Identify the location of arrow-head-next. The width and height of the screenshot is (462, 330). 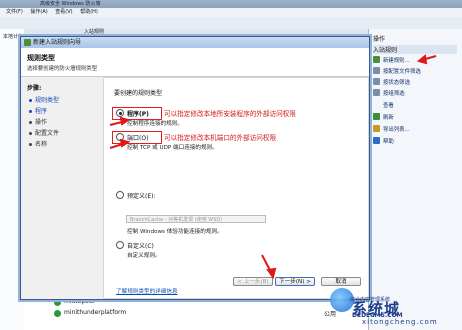
(271, 273).